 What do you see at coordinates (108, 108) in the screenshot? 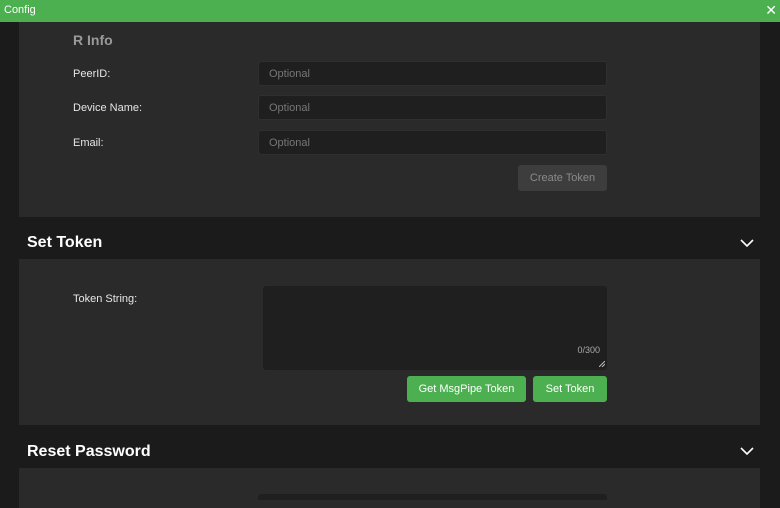
I see `device-name-label: Device Name:` at bounding box center [108, 108].